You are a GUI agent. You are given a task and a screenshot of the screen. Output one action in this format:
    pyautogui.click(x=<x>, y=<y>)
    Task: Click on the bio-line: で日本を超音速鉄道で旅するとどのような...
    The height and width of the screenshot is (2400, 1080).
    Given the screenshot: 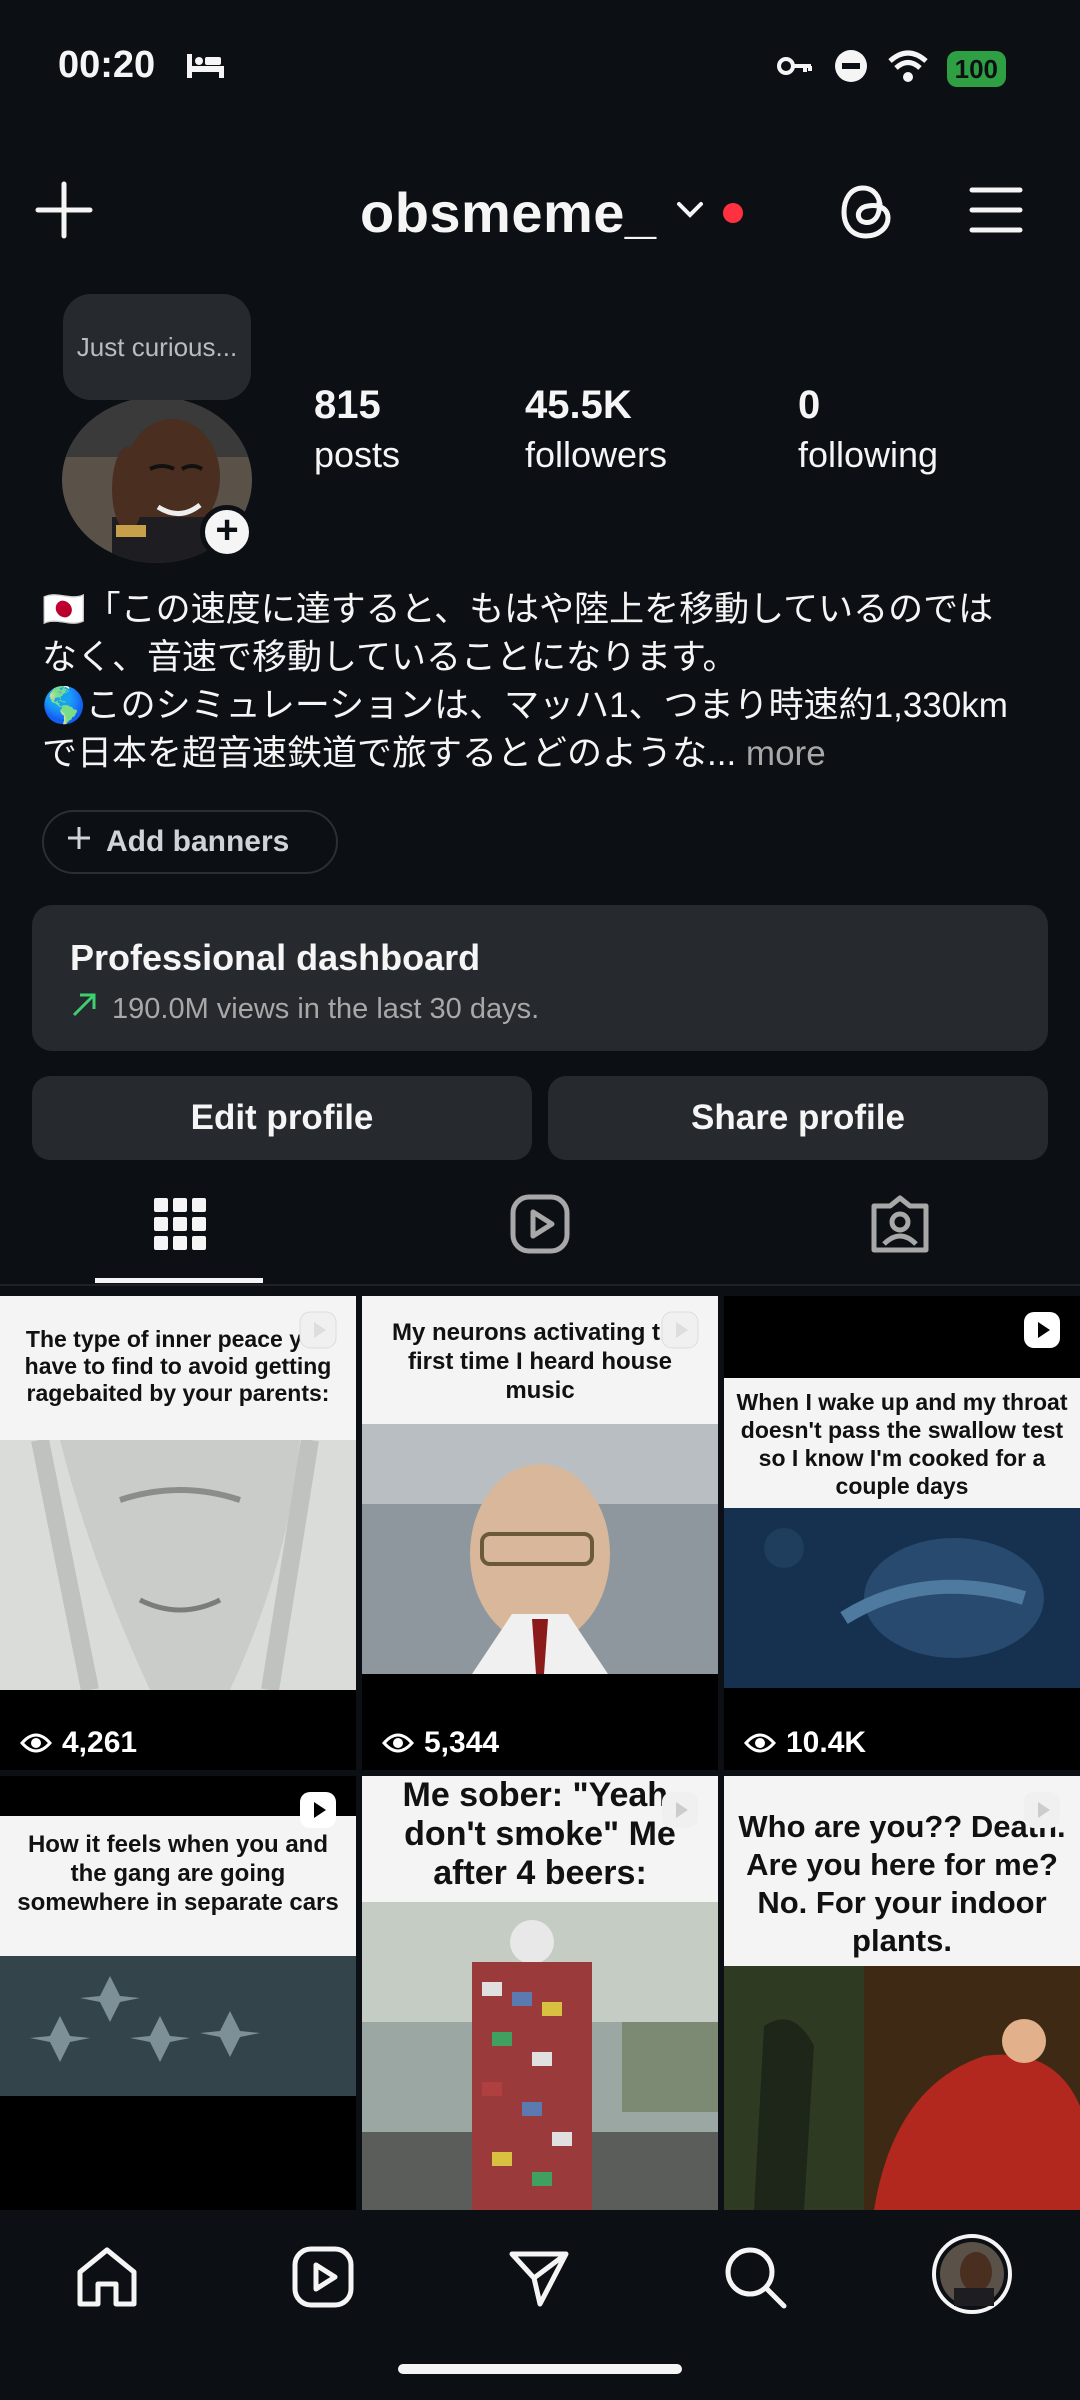 What is the action you would take?
    pyautogui.click(x=389, y=753)
    